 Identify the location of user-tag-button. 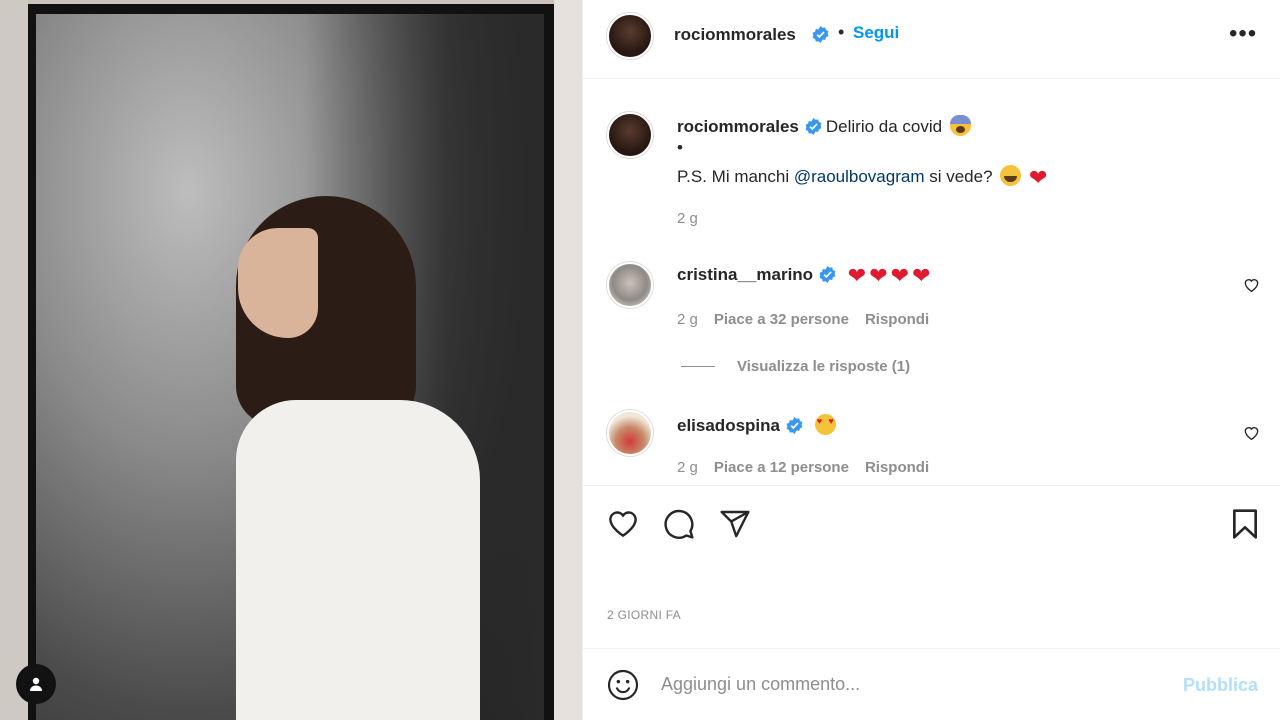
(36, 684).